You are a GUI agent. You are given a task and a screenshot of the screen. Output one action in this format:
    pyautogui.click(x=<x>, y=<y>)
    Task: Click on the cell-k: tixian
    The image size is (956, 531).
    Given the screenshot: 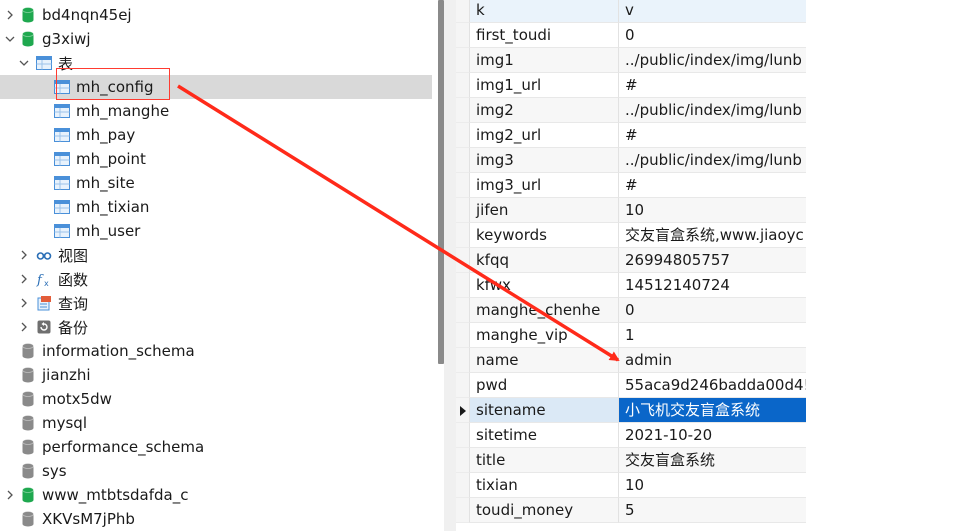 What is the action you would take?
    pyautogui.click(x=544, y=485)
    